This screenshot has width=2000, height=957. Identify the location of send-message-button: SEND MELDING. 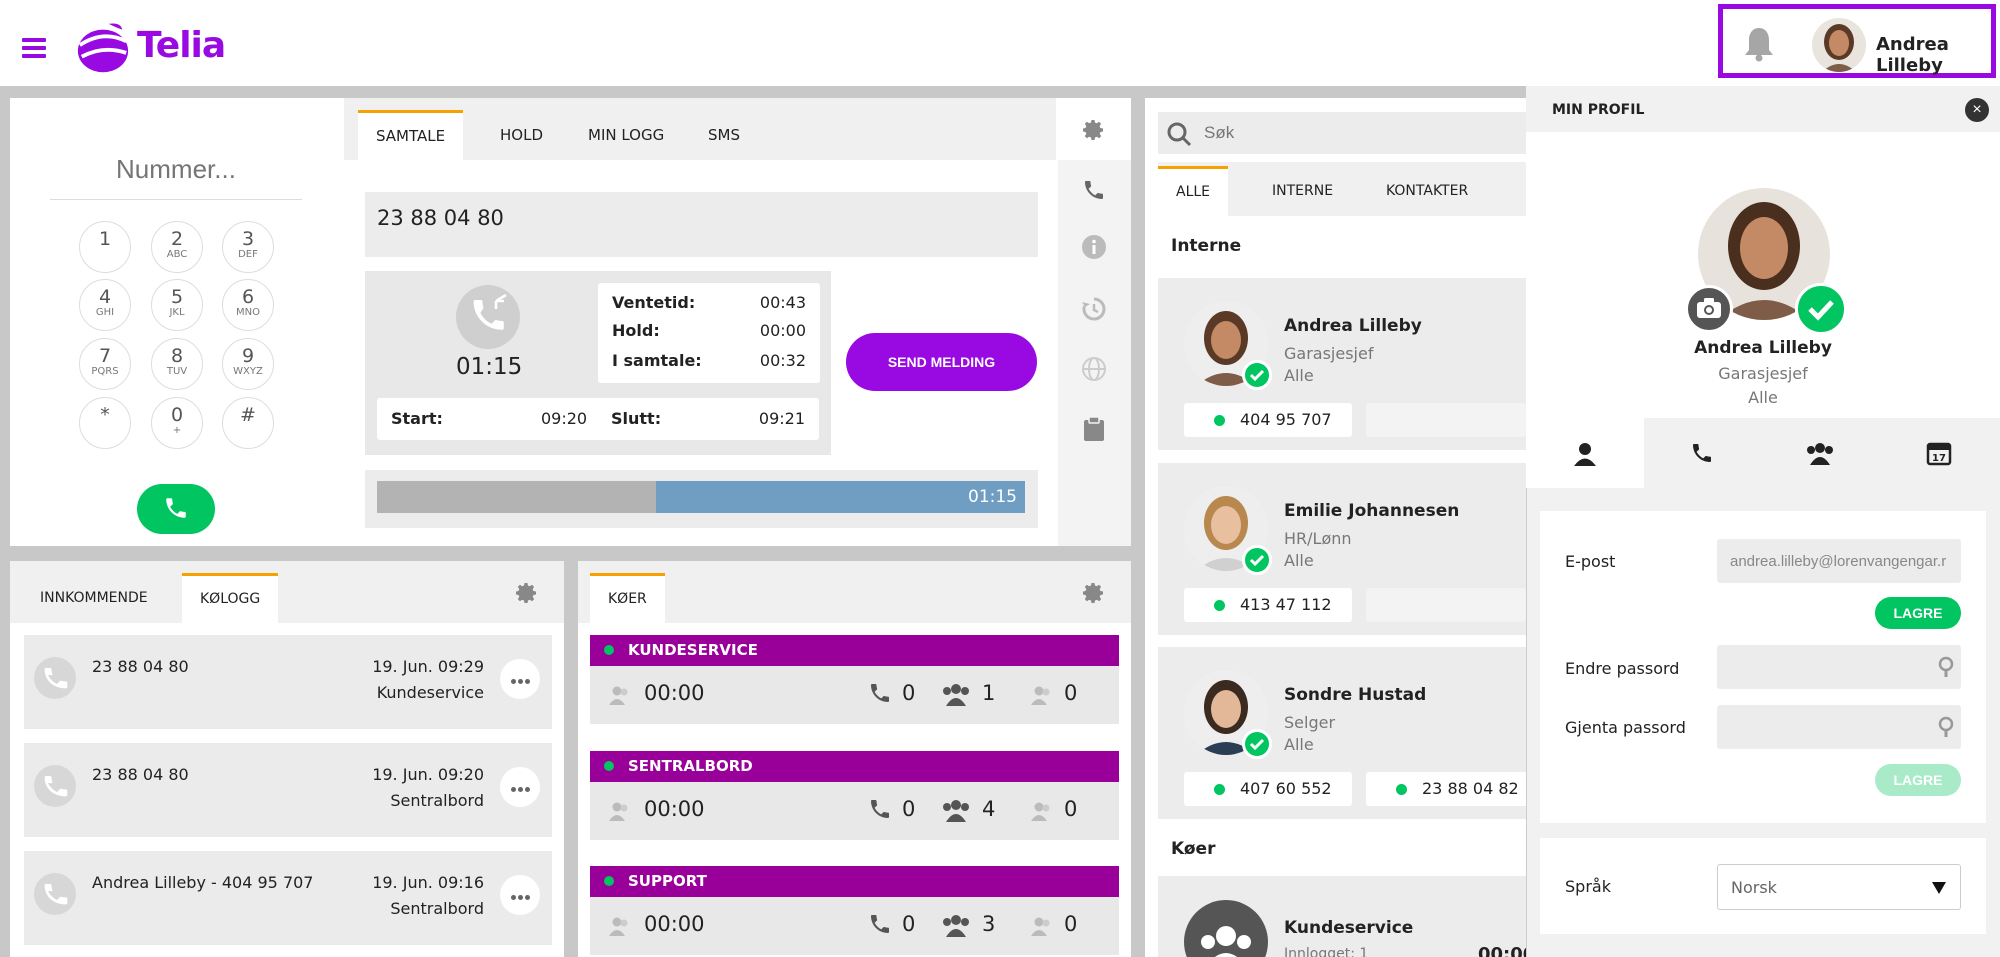
(941, 362).